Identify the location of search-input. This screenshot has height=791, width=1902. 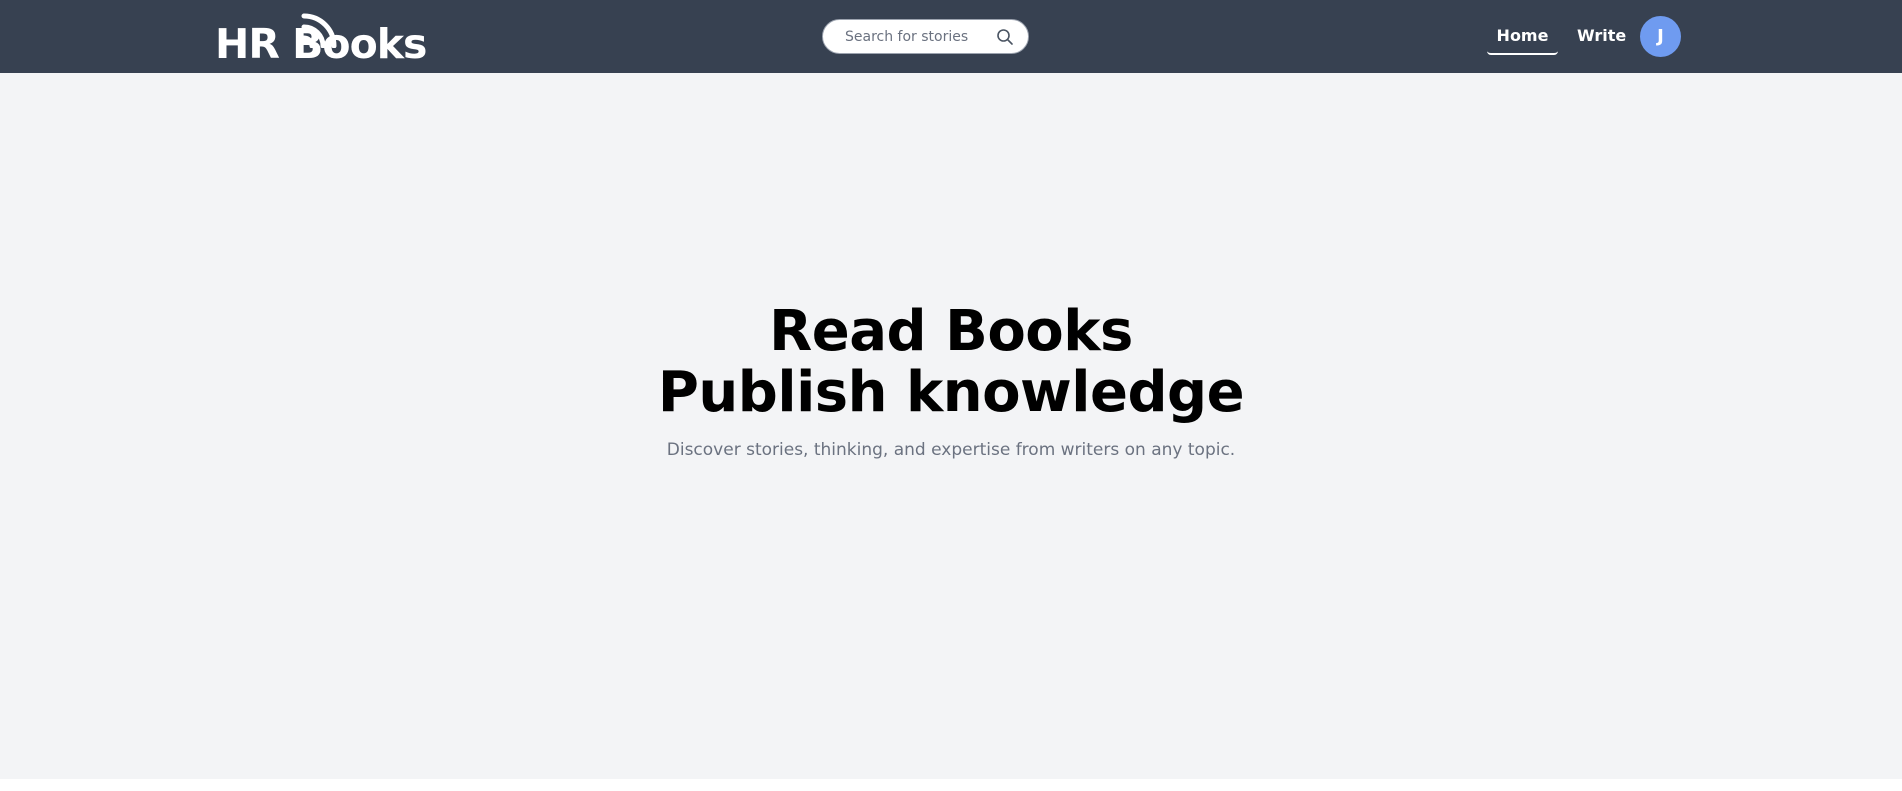
(920, 36).